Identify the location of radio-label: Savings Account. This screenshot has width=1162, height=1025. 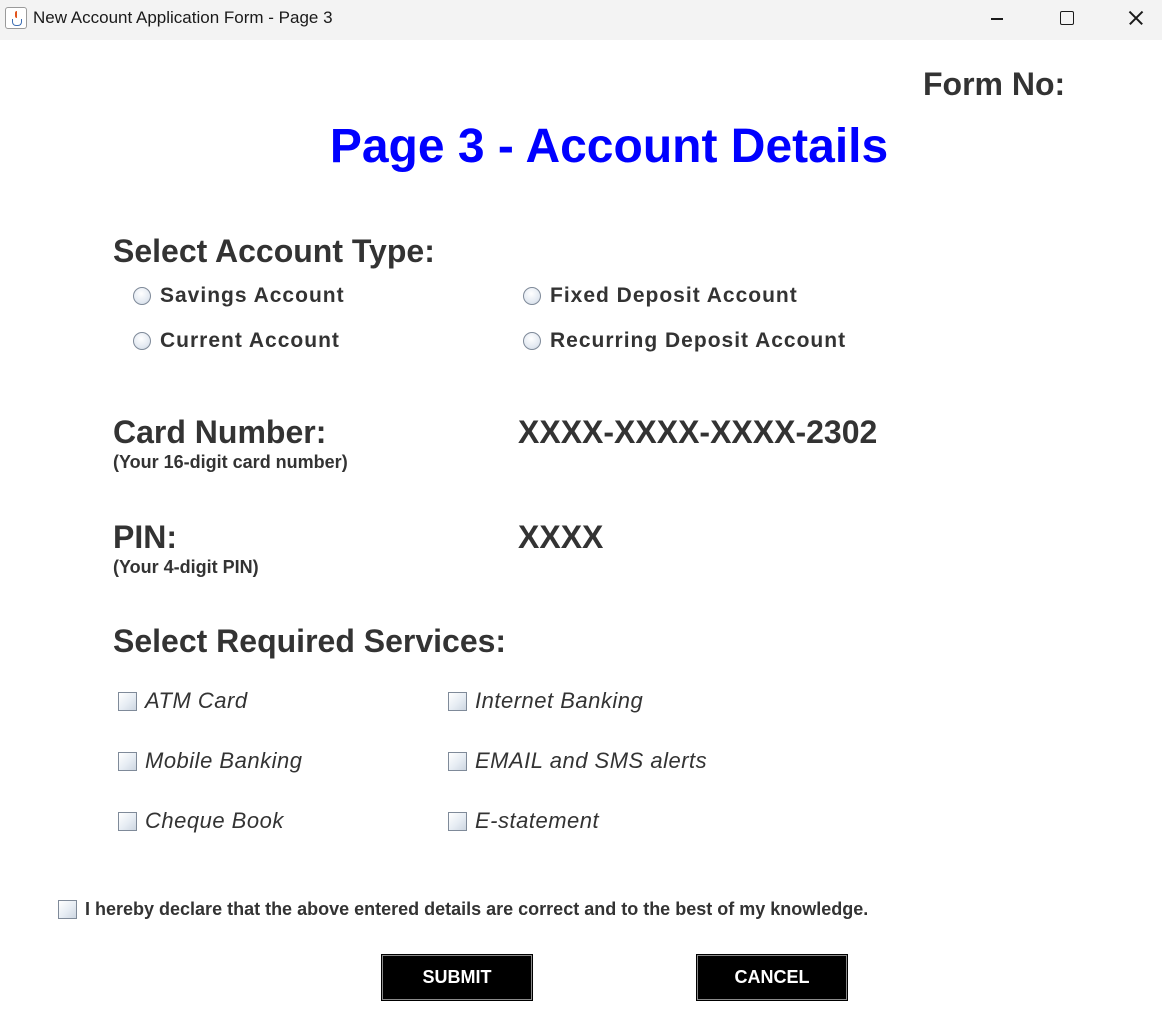
(252, 295).